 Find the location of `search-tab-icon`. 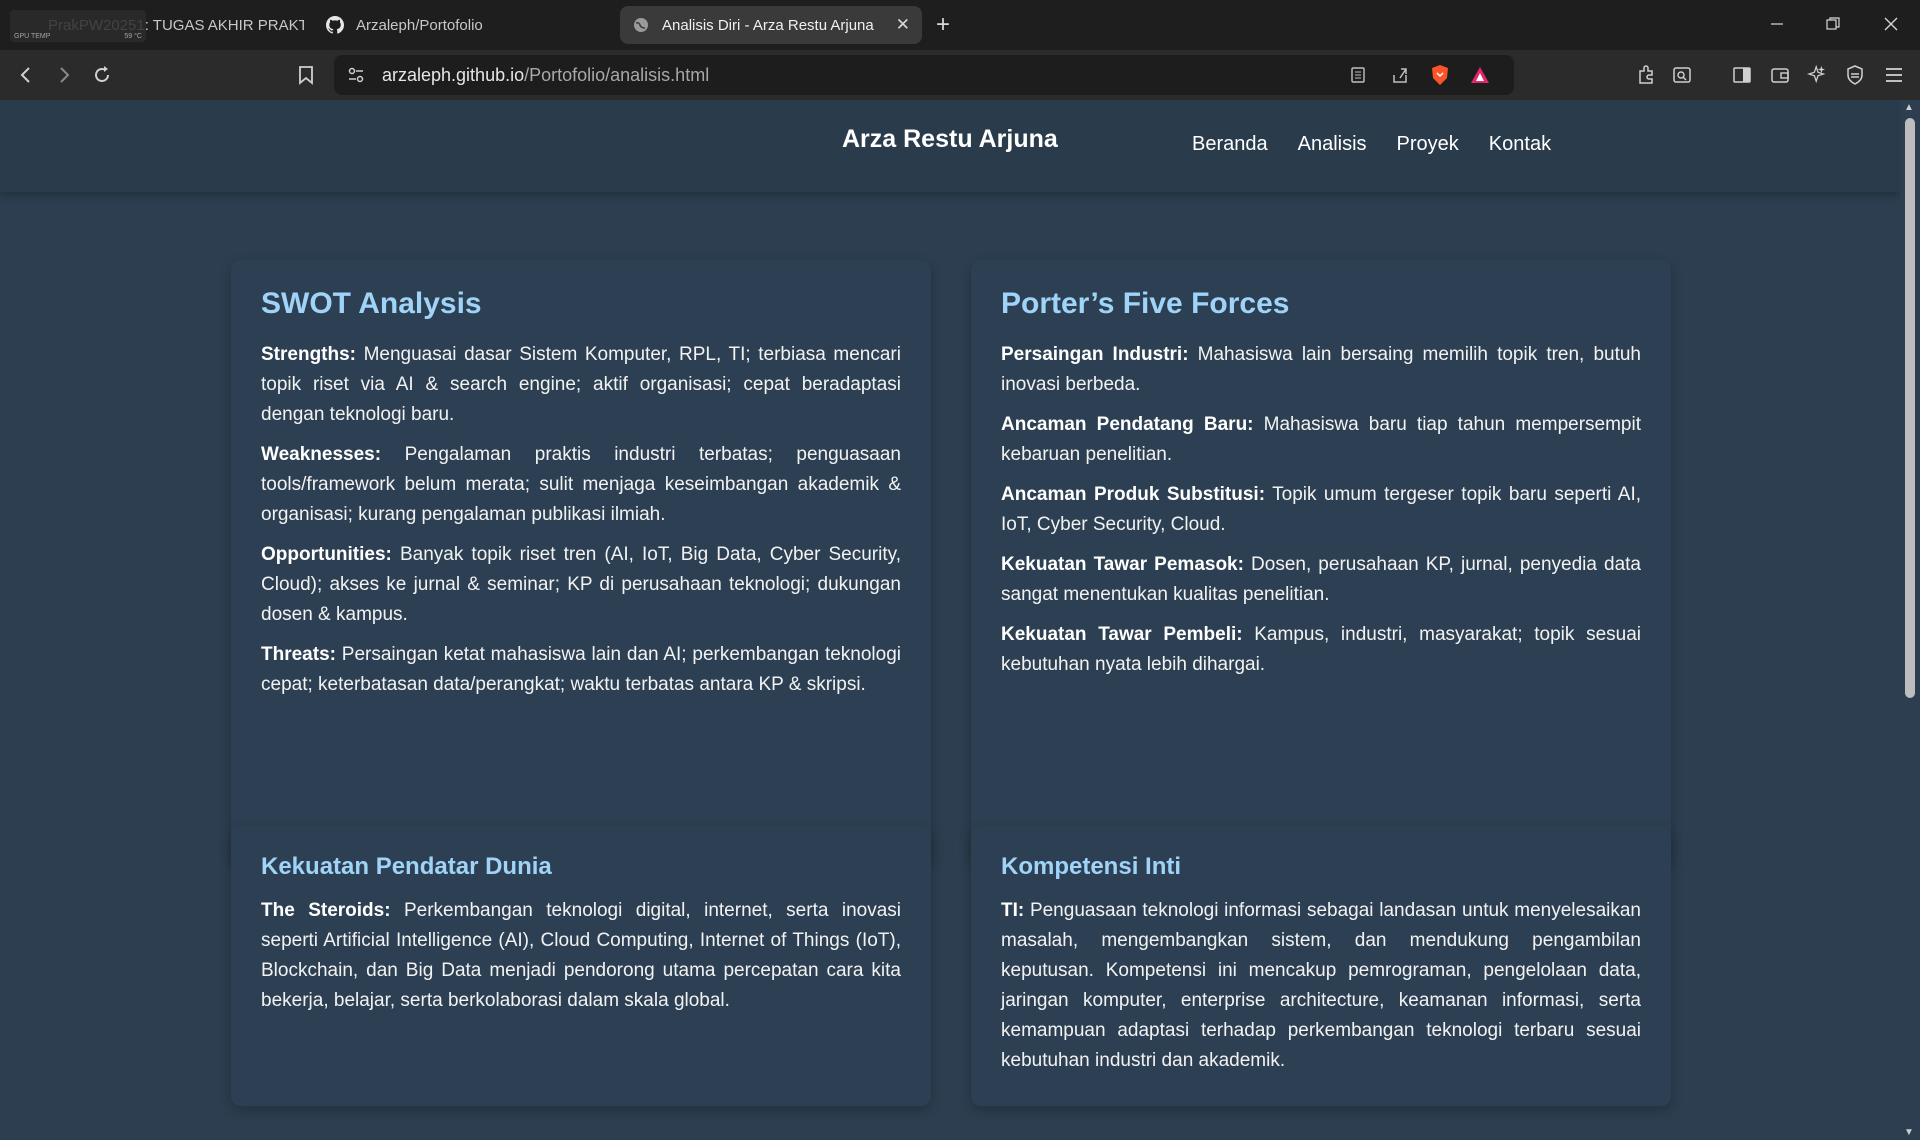

search-tab-icon is located at coordinates (1682, 75).